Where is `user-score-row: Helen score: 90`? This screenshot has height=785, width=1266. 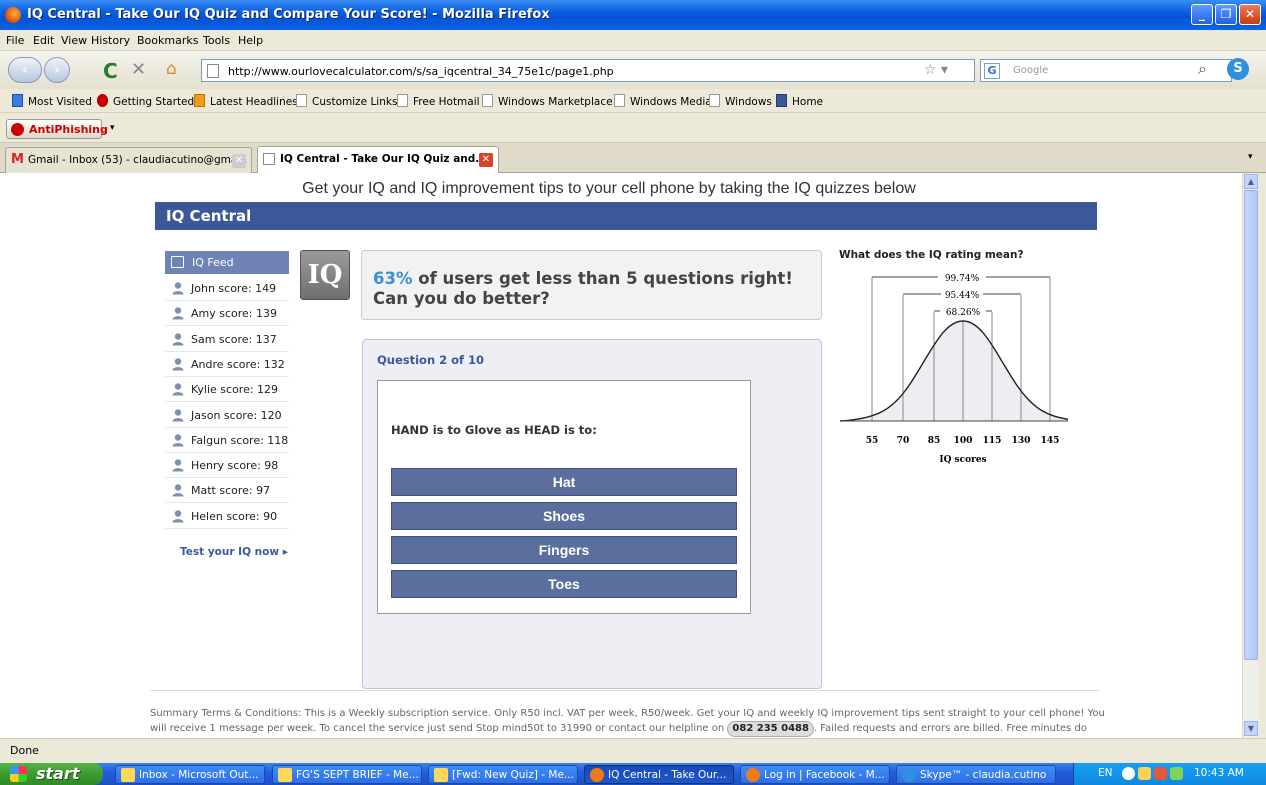 user-score-row: Helen score: 90 is located at coordinates (227, 516).